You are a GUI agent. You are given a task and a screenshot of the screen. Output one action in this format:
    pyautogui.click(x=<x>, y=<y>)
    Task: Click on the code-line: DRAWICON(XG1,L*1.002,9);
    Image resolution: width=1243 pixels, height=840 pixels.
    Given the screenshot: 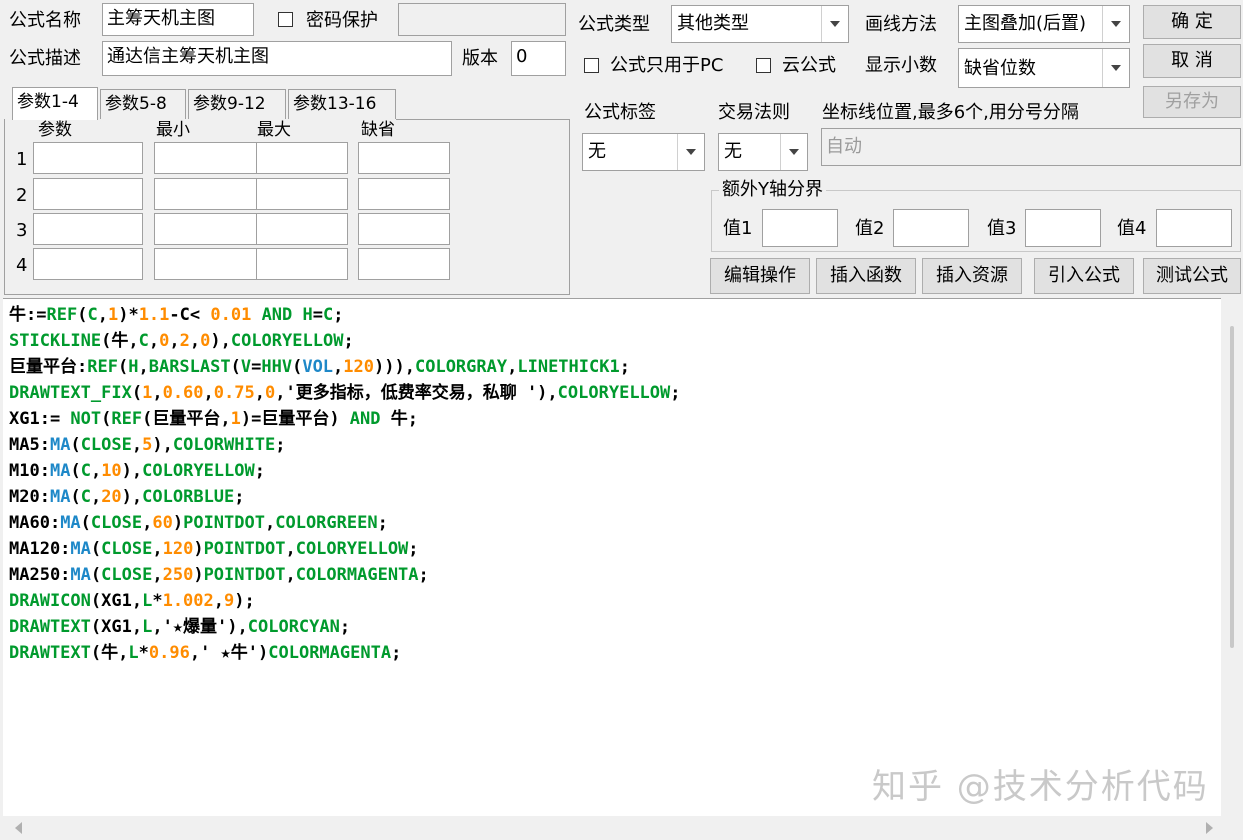 What is the action you would take?
    pyautogui.click(x=345, y=601)
    